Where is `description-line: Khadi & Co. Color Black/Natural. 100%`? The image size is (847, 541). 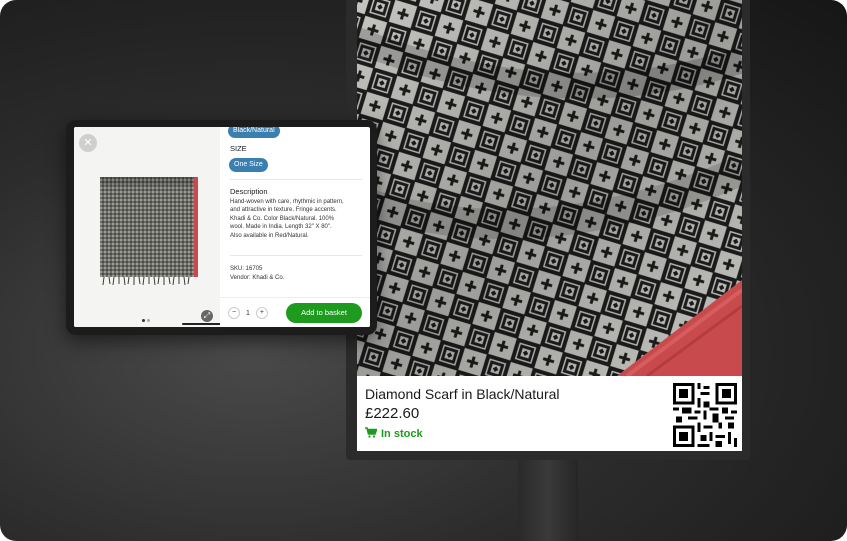
description-line: Khadi & Co. Color Black/Natural. 100% is located at coordinates (282, 218).